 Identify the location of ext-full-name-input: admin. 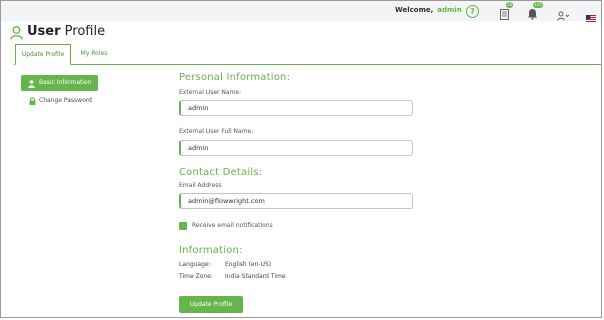
(296, 148).